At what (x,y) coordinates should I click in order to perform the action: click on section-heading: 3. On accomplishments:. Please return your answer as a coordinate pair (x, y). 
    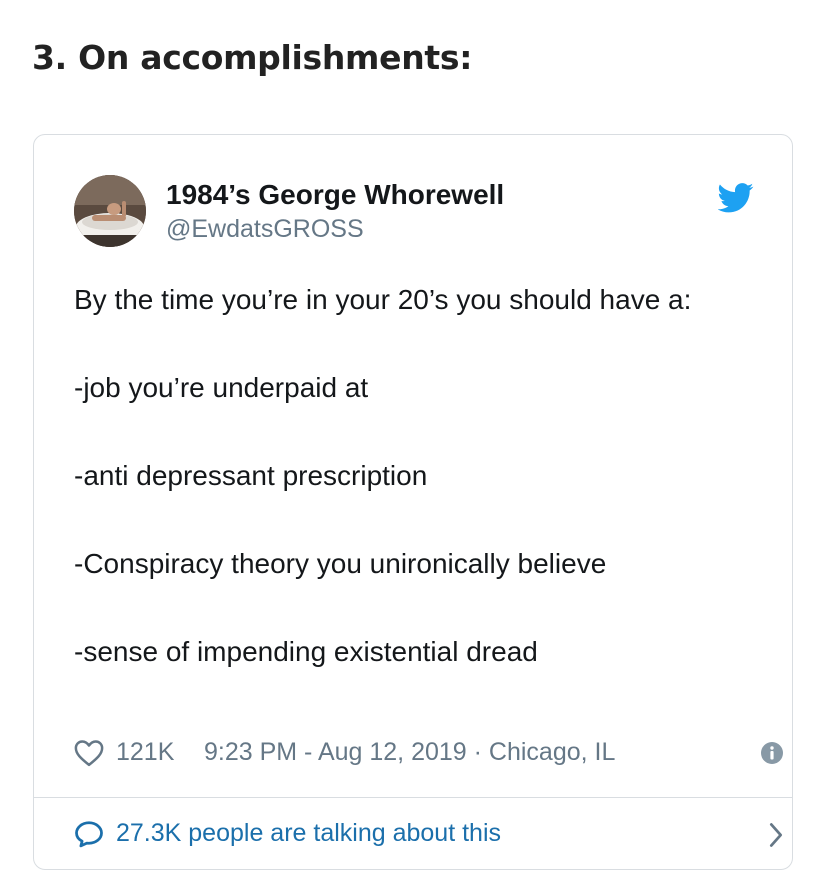
    Looking at the image, I should click on (252, 57).